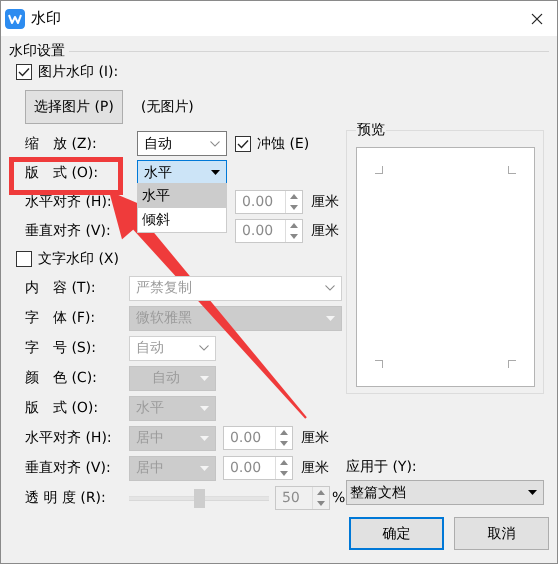 This screenshot has height=564, width=558. What do you see at coordinates (382, 467) in the screenshot?
I see `field-label: 应用于 (Y):` at bounding box center [382, 467].